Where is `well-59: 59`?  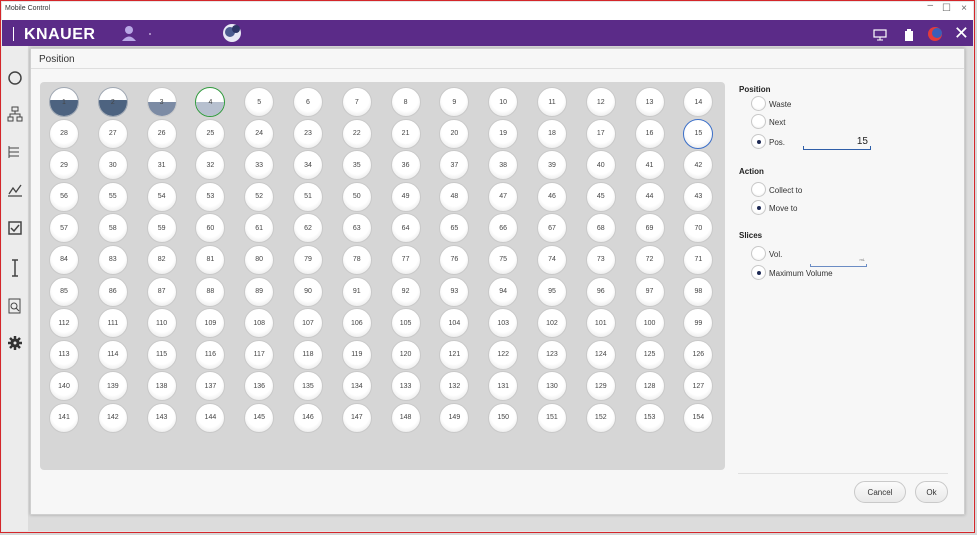
well-59: 59 is located at coordinates (161, 228).